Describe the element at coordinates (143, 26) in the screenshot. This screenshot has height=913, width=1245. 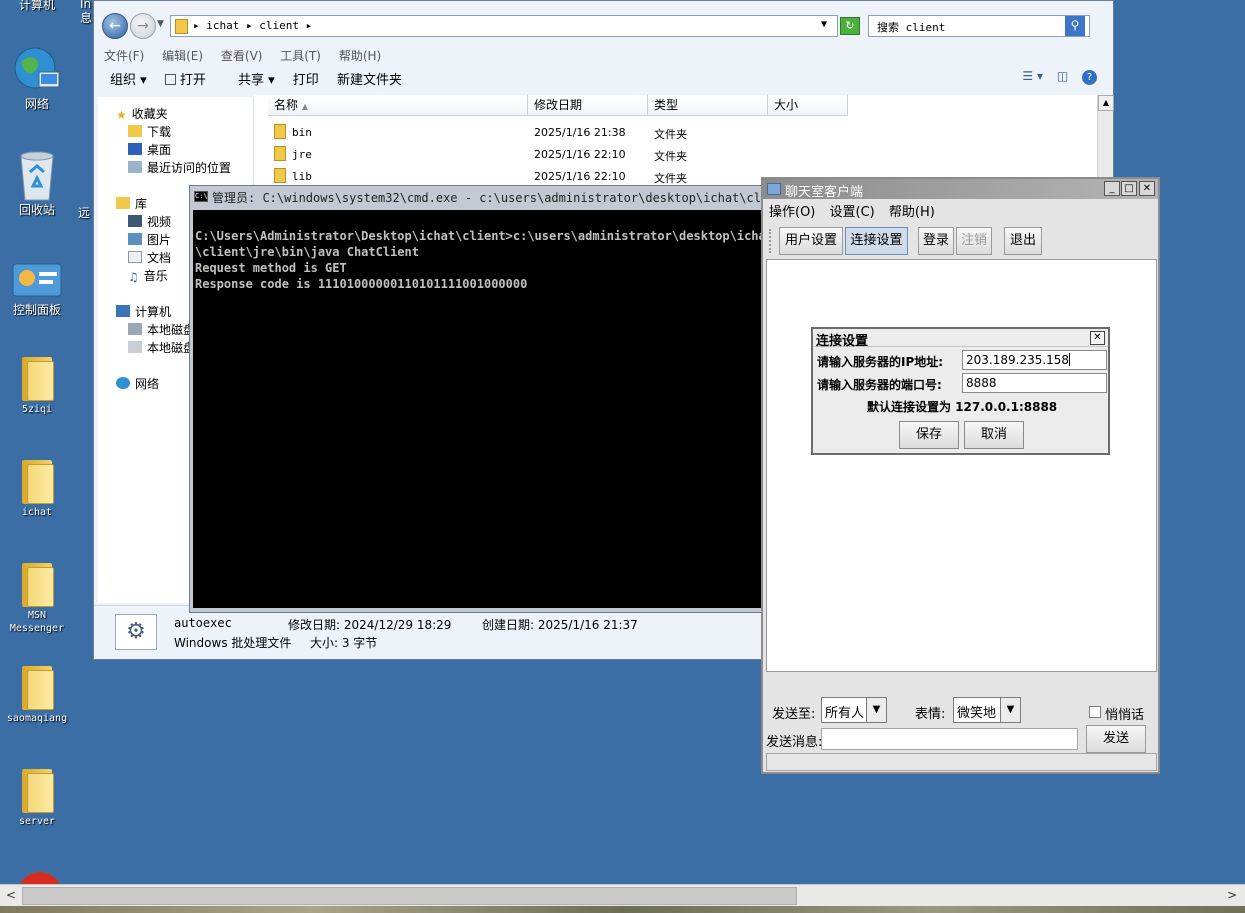
I see `forward-button: →` at that location.